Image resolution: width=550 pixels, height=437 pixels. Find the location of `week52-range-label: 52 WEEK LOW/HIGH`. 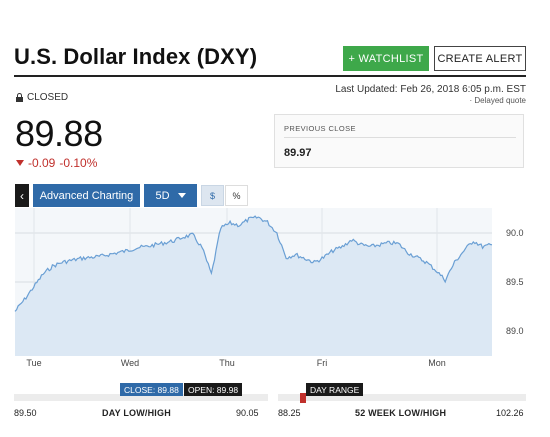

week52-range-label: 52 WEEK LOW/HIGH is located at coordinates (401, 413).